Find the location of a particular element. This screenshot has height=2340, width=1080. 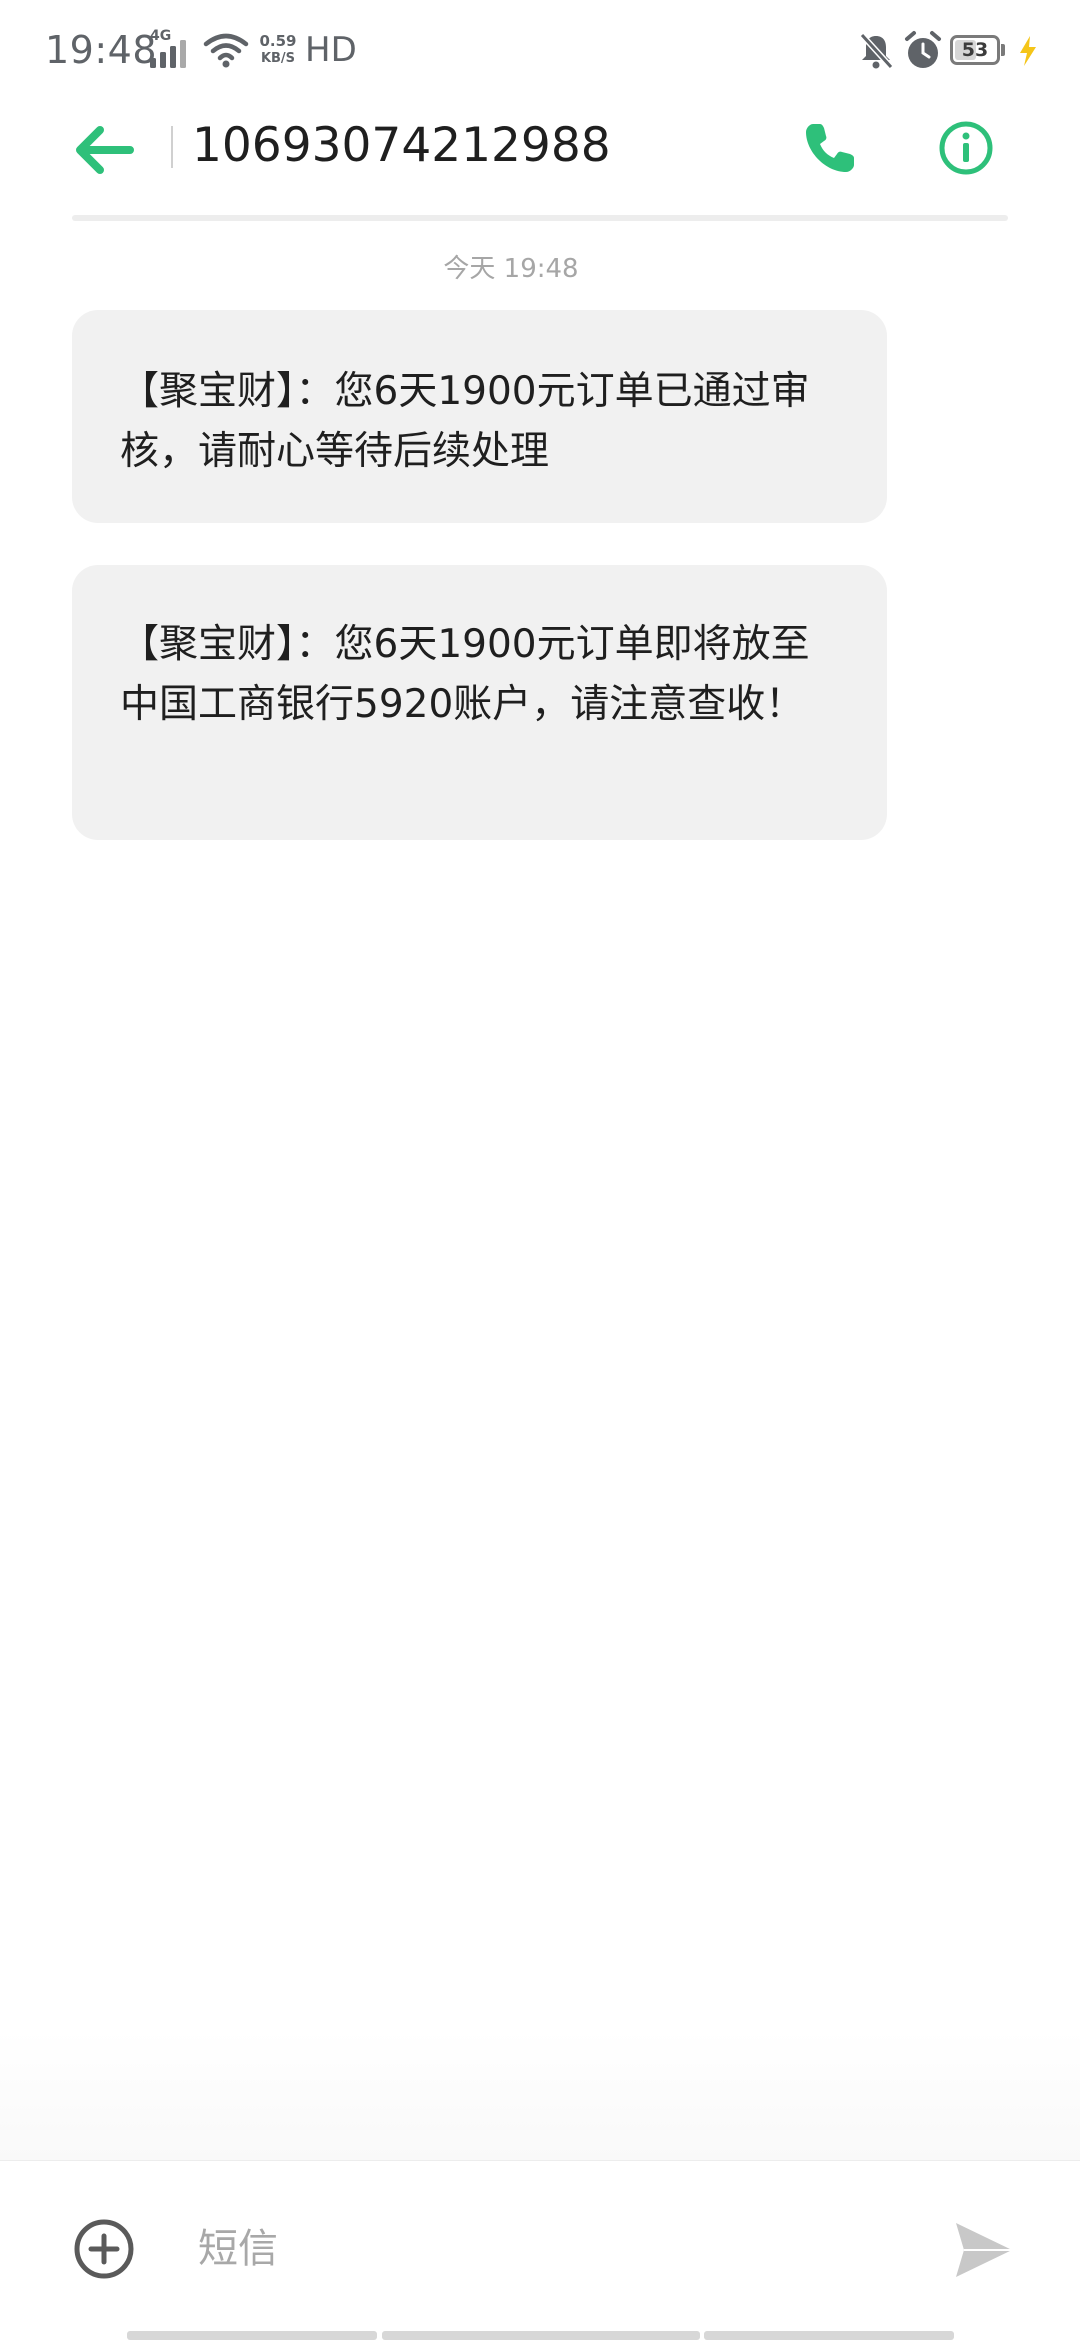

contact-number: 10693074212988 is located at coordinates (401, 145).